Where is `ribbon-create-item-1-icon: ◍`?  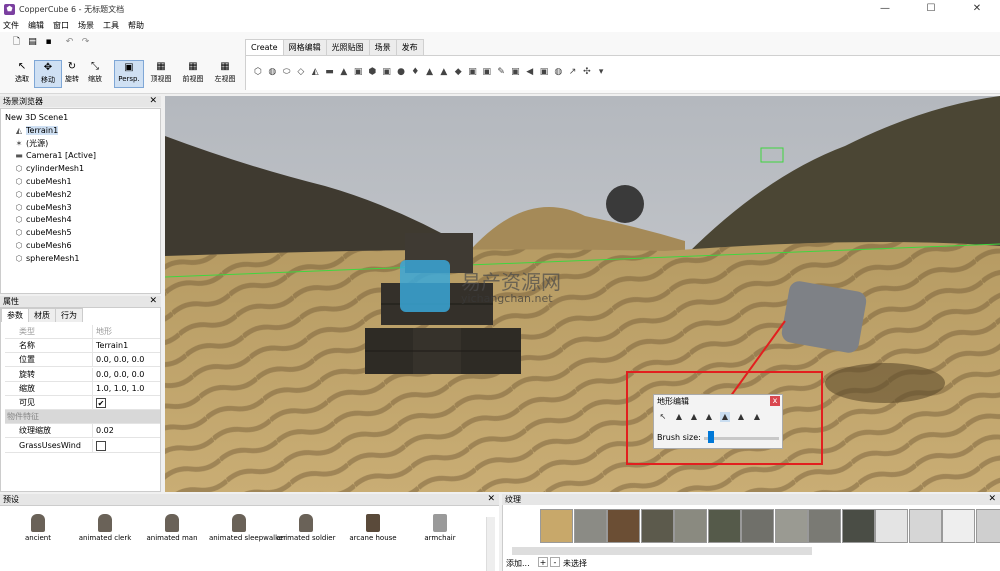
ribbon-create-item-1-icon: ◍ is located at coordinates (272, 72).